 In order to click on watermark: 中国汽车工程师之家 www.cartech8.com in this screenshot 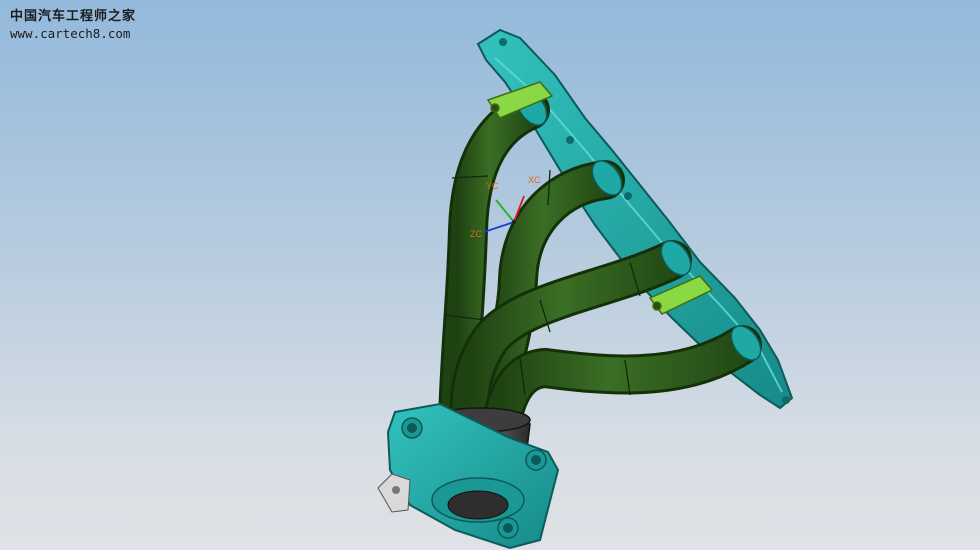, I will do `click(73, 25)`.